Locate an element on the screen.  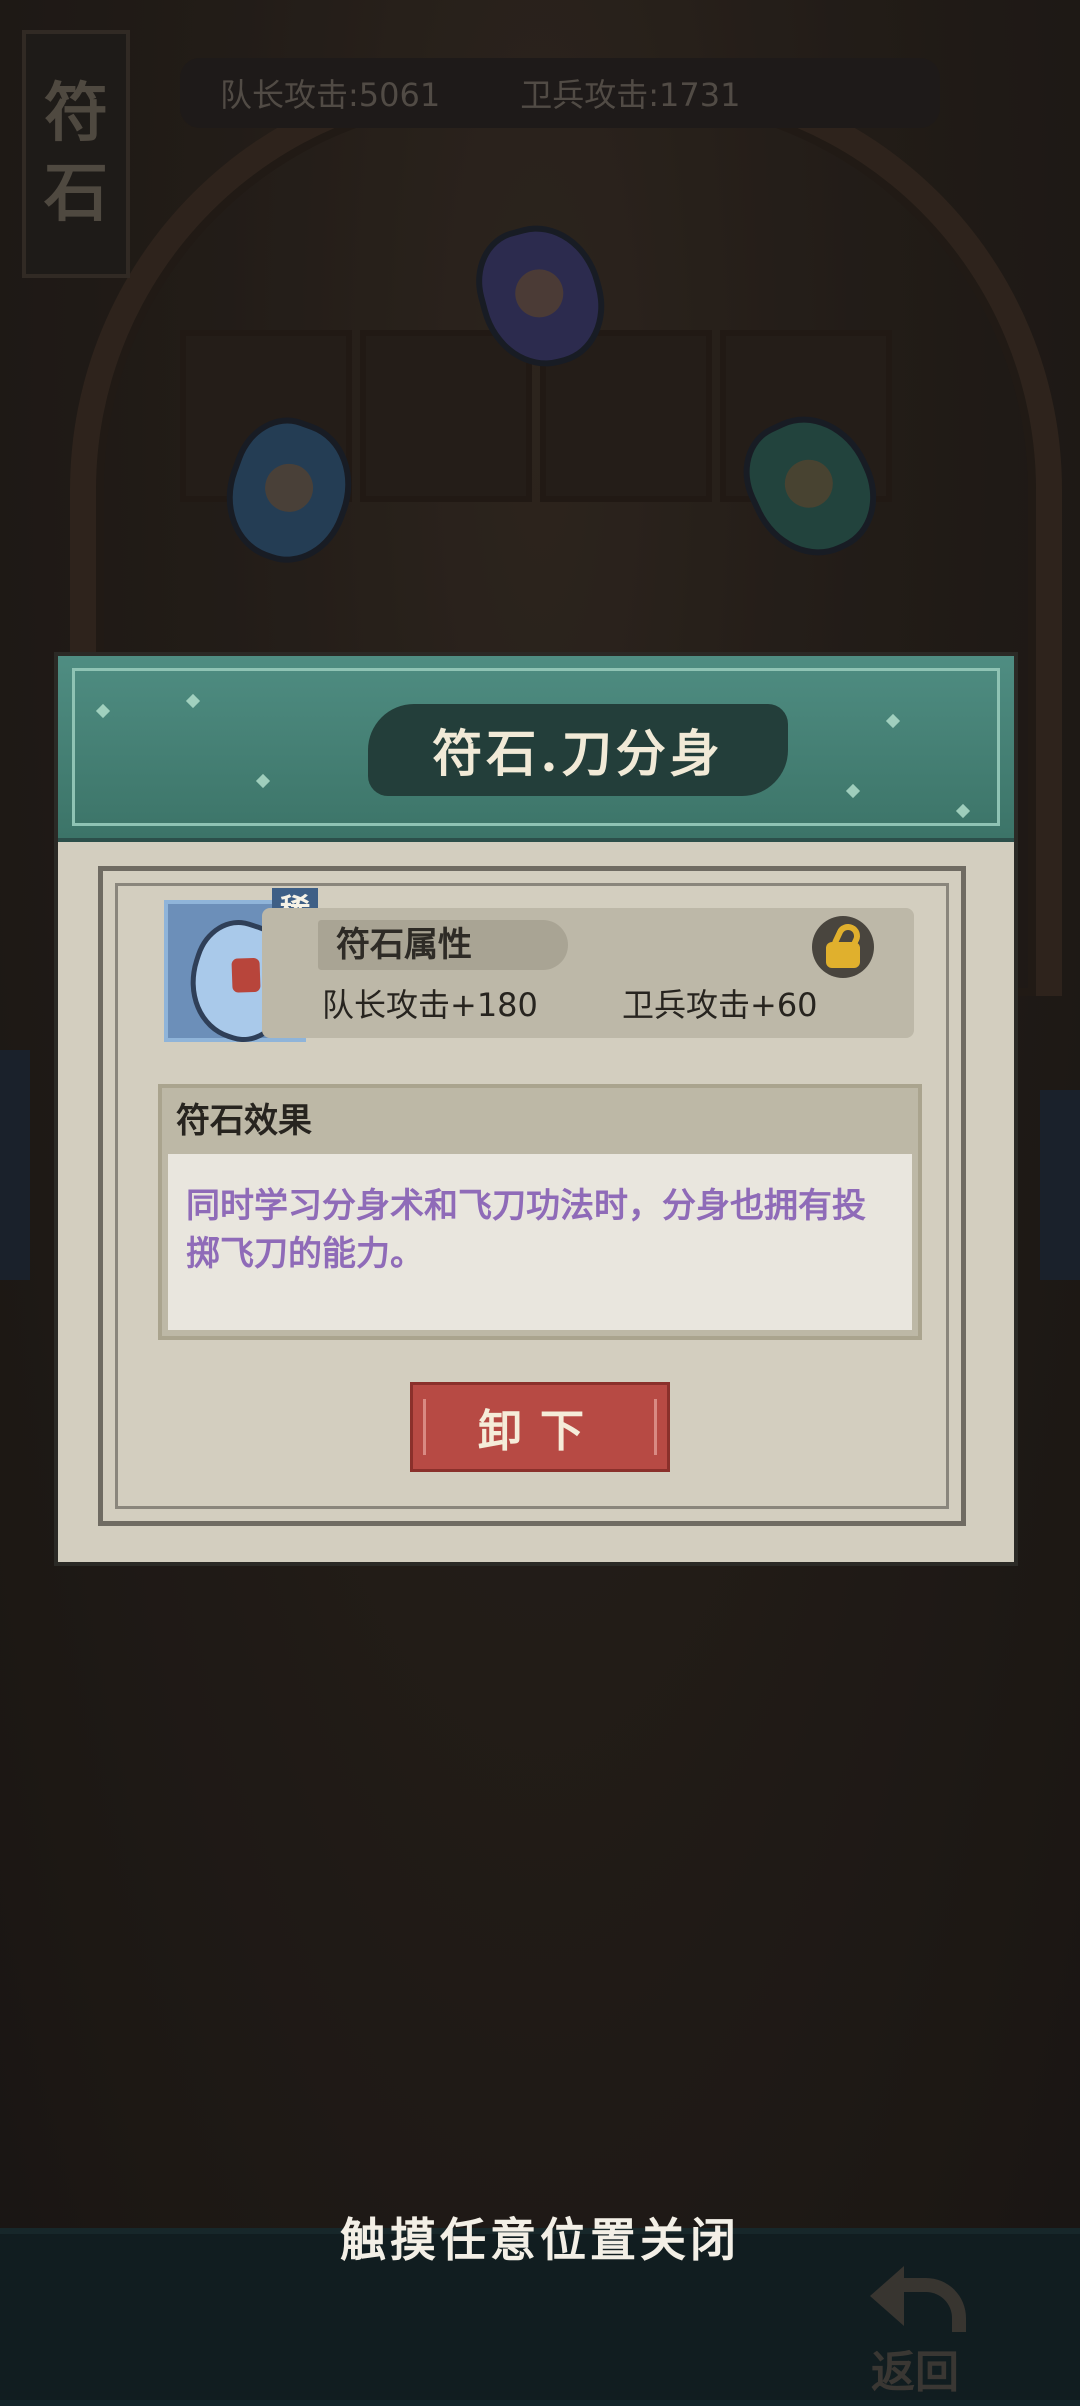
rune-figure is located at coordinates (246, 975).